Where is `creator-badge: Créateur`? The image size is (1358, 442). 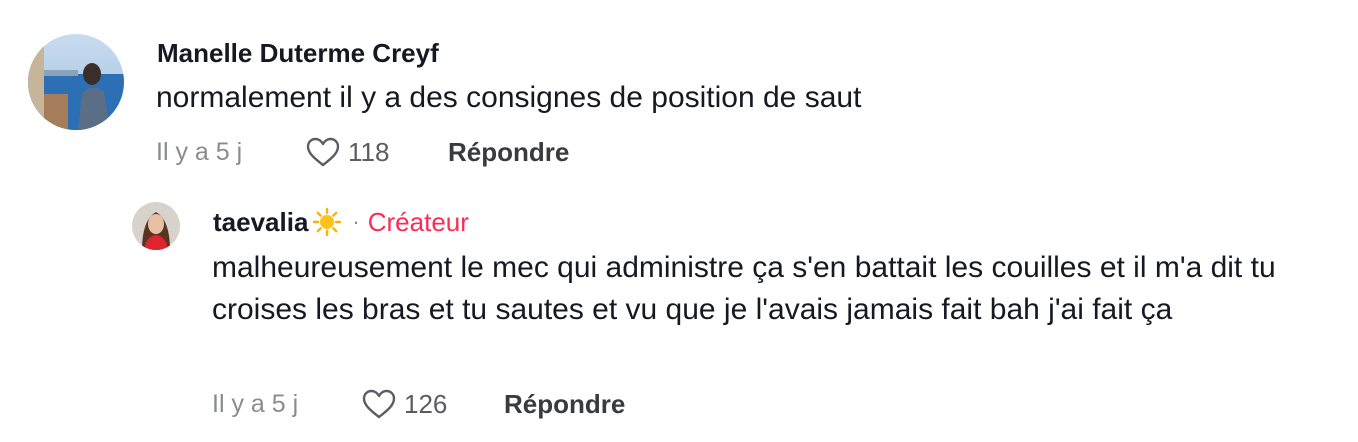 creator-badge: Créateur is located at coordinates (418, 221).